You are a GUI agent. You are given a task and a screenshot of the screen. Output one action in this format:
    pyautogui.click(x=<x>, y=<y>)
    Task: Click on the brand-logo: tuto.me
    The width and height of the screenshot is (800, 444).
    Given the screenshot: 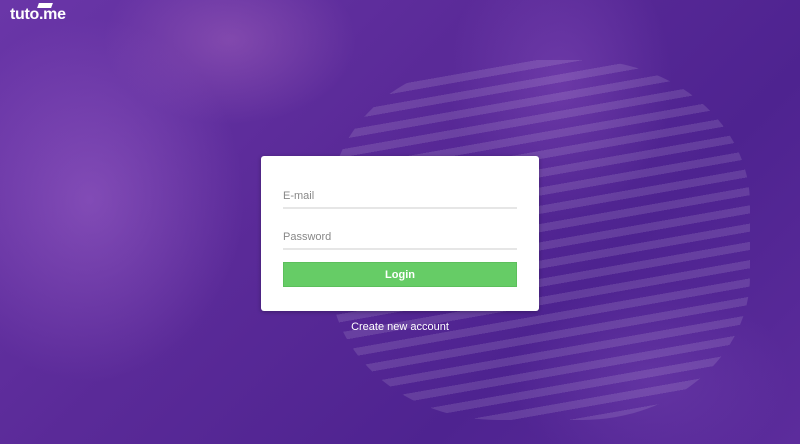 What is the action you would take?
    pyautogui.click(x=38, y=13)
    